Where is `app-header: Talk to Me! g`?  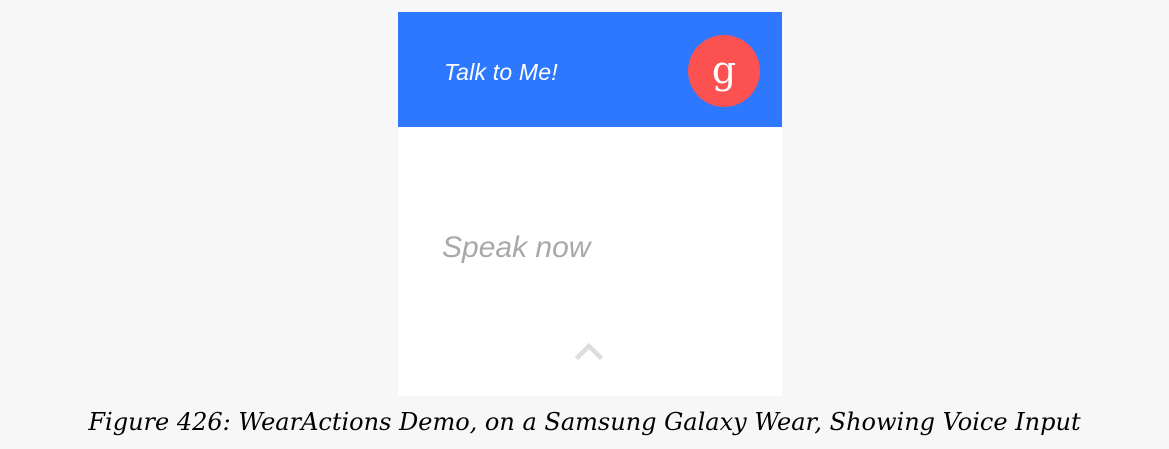 app-header: Talk to Me! g is located at coordinates (590, 69).